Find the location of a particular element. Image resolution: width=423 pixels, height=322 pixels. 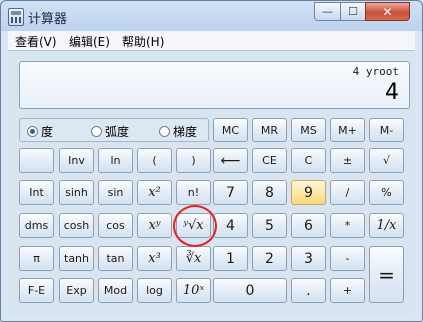

display: 4 yroot 4 is located at coordinates (214, 85).